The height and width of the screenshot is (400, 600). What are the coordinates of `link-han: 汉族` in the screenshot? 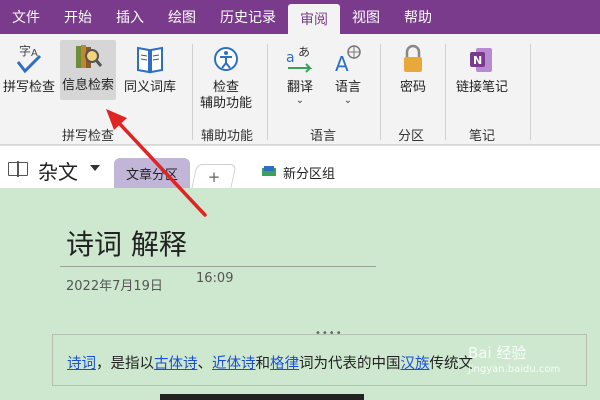 It's located at (415, 364).